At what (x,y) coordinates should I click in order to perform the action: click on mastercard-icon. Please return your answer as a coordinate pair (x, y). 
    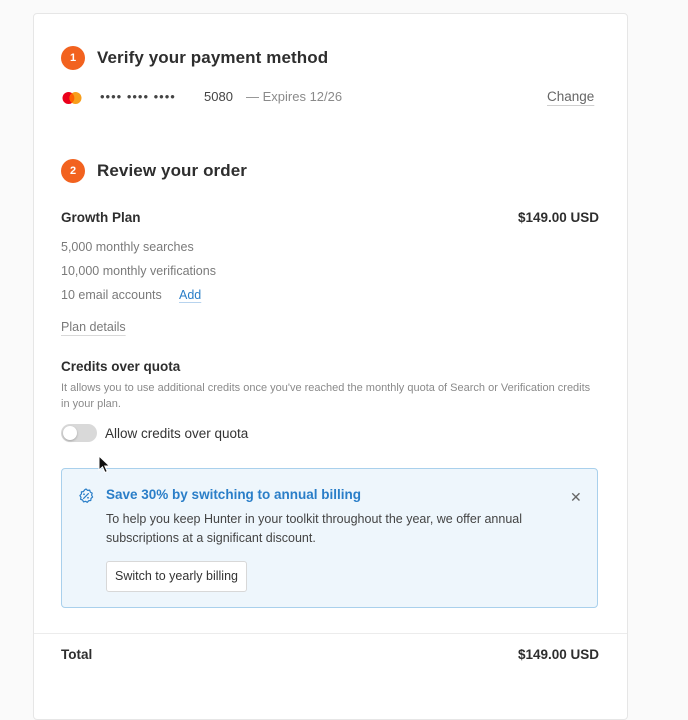
    Looking at the image, I should click on (72, 98).